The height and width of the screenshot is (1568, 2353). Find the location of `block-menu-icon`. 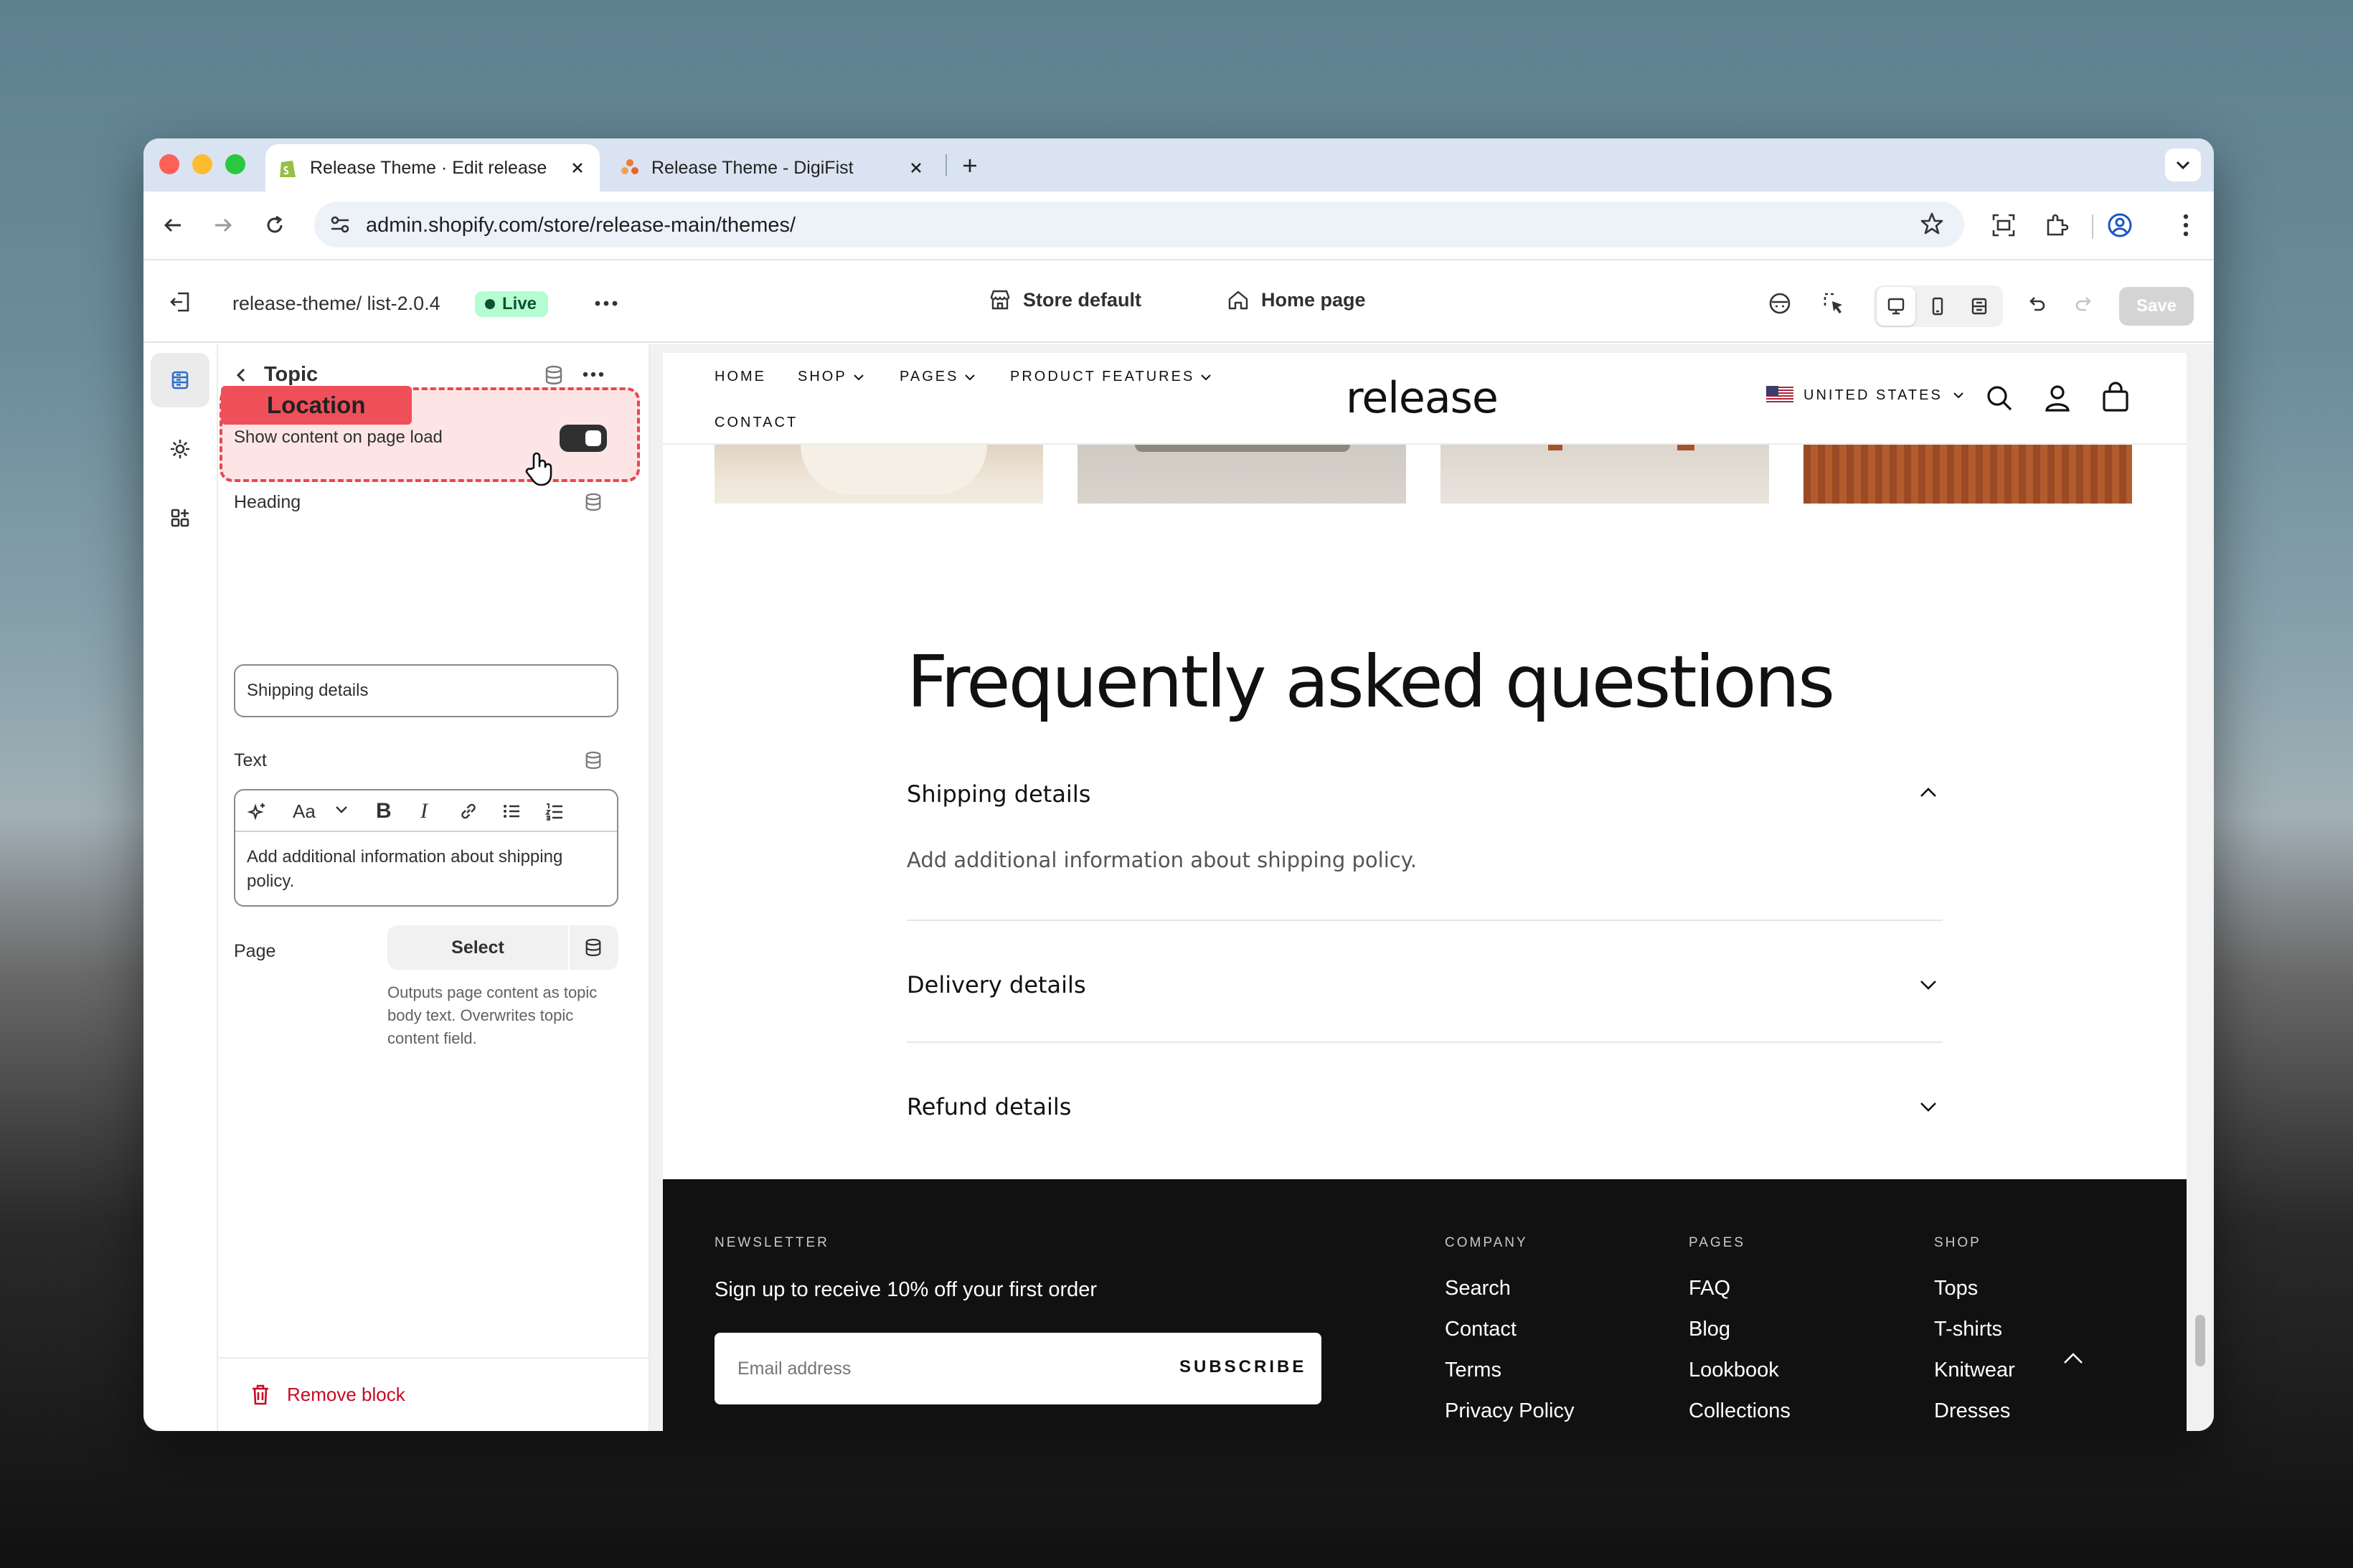

block-menu-icon is located at coordinates (594, 374).